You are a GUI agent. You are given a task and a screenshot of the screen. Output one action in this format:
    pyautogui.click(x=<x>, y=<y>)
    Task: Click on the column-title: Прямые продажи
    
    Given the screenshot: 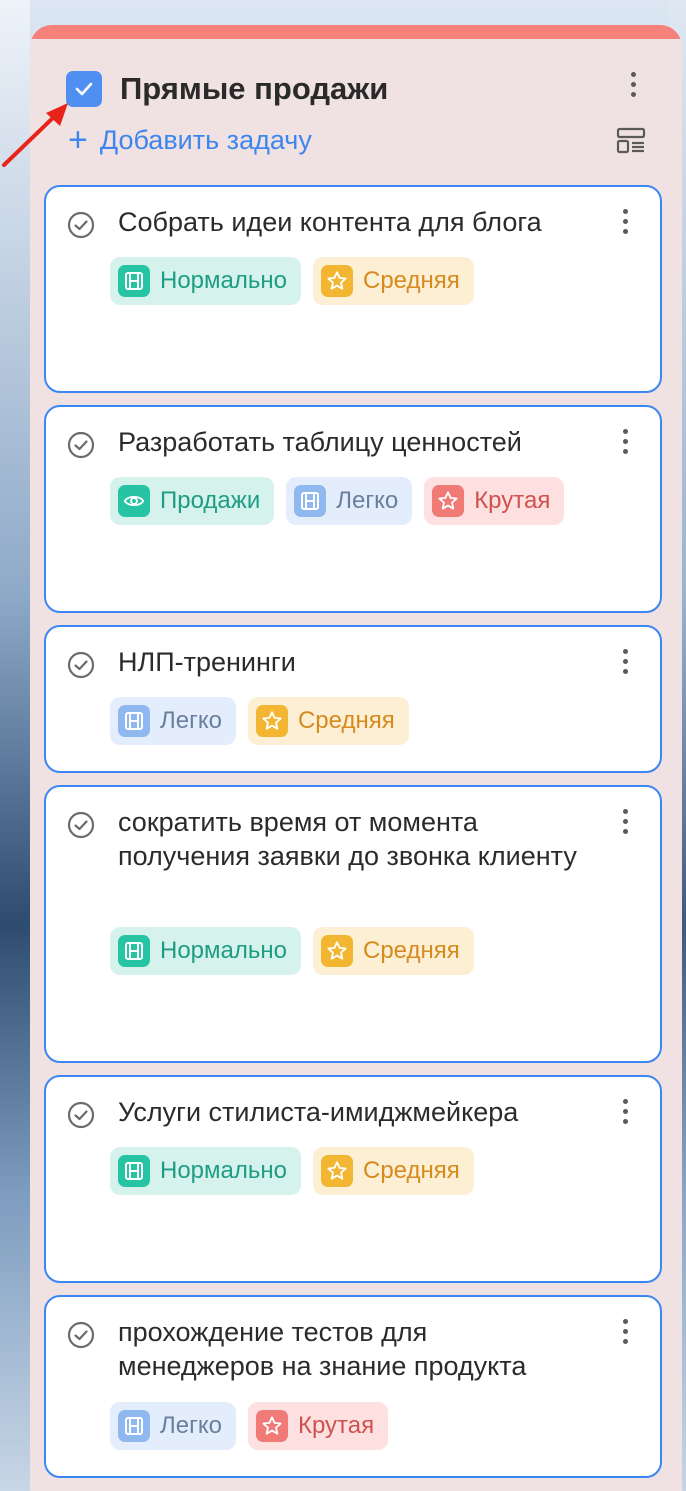 What is the action you would take?
    pyautogui.click(x=254, y=88)
    